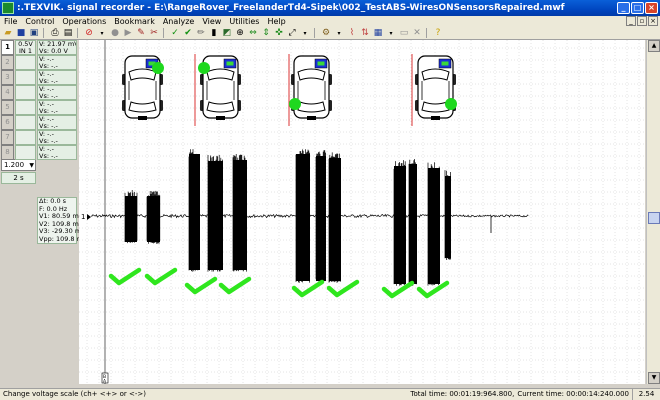  What do you see at coordinates (188, 33) in the screenshot?
I see `check-double-icon: ✔` at bounding box center [188, 33].